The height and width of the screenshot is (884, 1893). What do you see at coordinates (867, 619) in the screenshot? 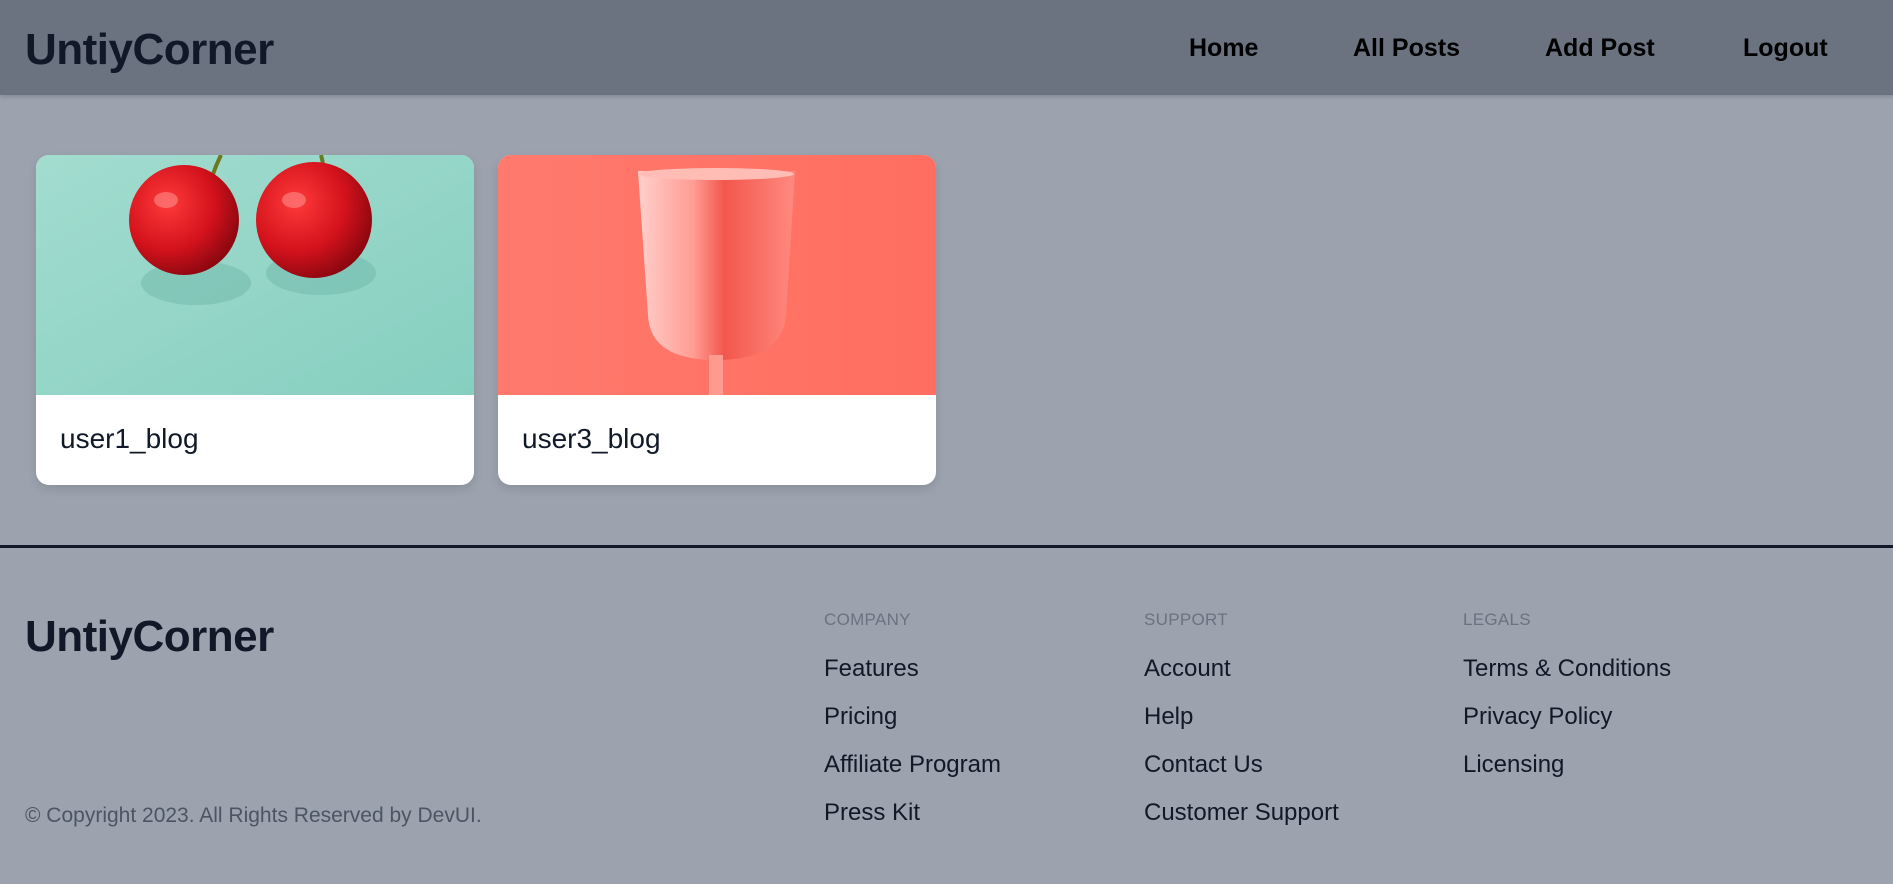
I see `footer-heading-company: COMPANY` at bounding box center [867, 619].